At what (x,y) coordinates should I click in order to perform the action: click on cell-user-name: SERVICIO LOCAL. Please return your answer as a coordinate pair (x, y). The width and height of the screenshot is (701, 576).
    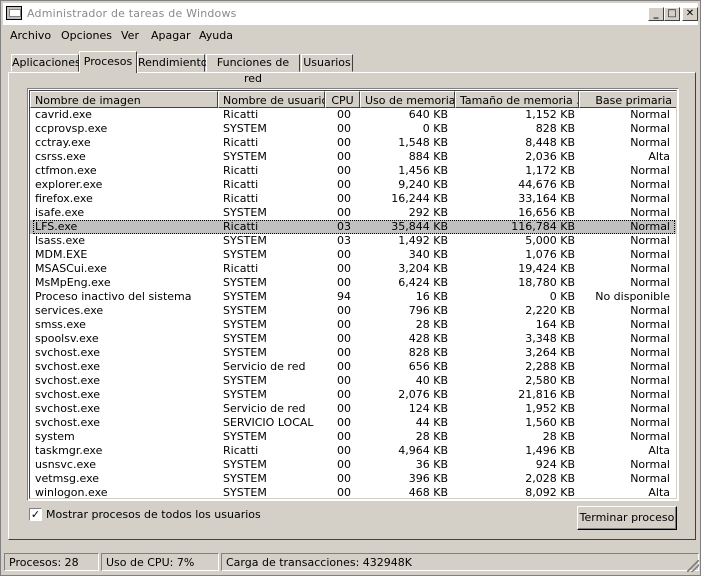
    Looking at the image, I should click on (268, 422).